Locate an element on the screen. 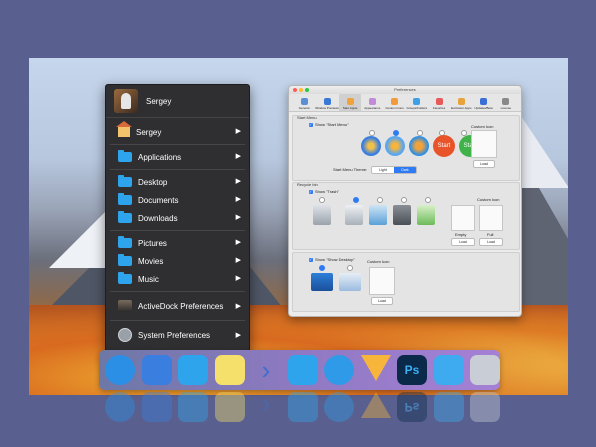 The width and height of the screenshot is (596, 447). toolbar-button: Groups/Folders is located at coordinates (417, 102).